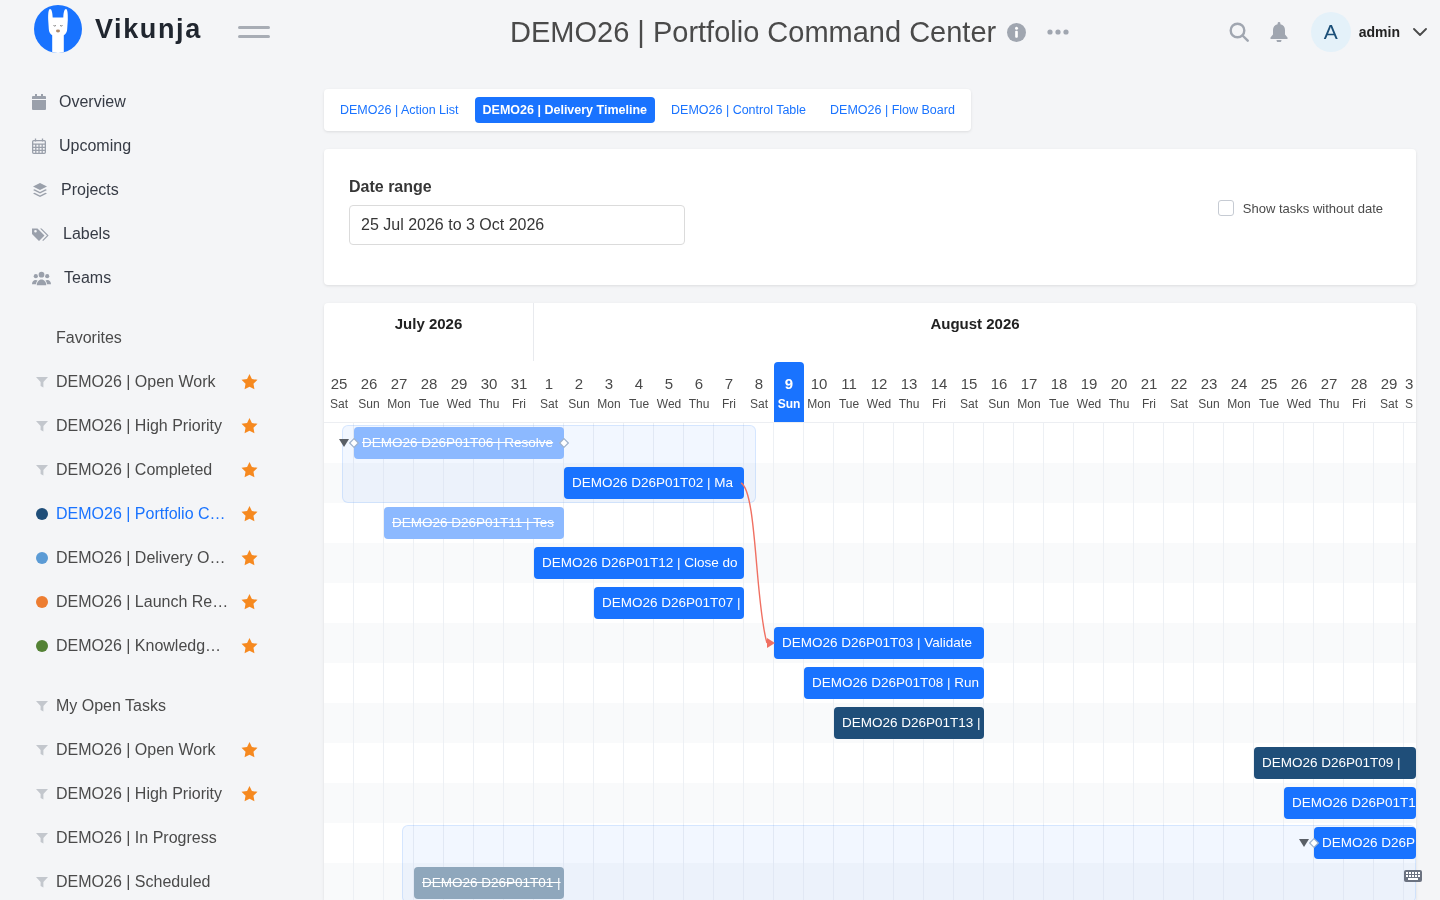 The height and width of the screenshot is (900, 1440). Describe the element at coordinates (1278, 32) in the screenshot. I see `bell-icon` at that location.